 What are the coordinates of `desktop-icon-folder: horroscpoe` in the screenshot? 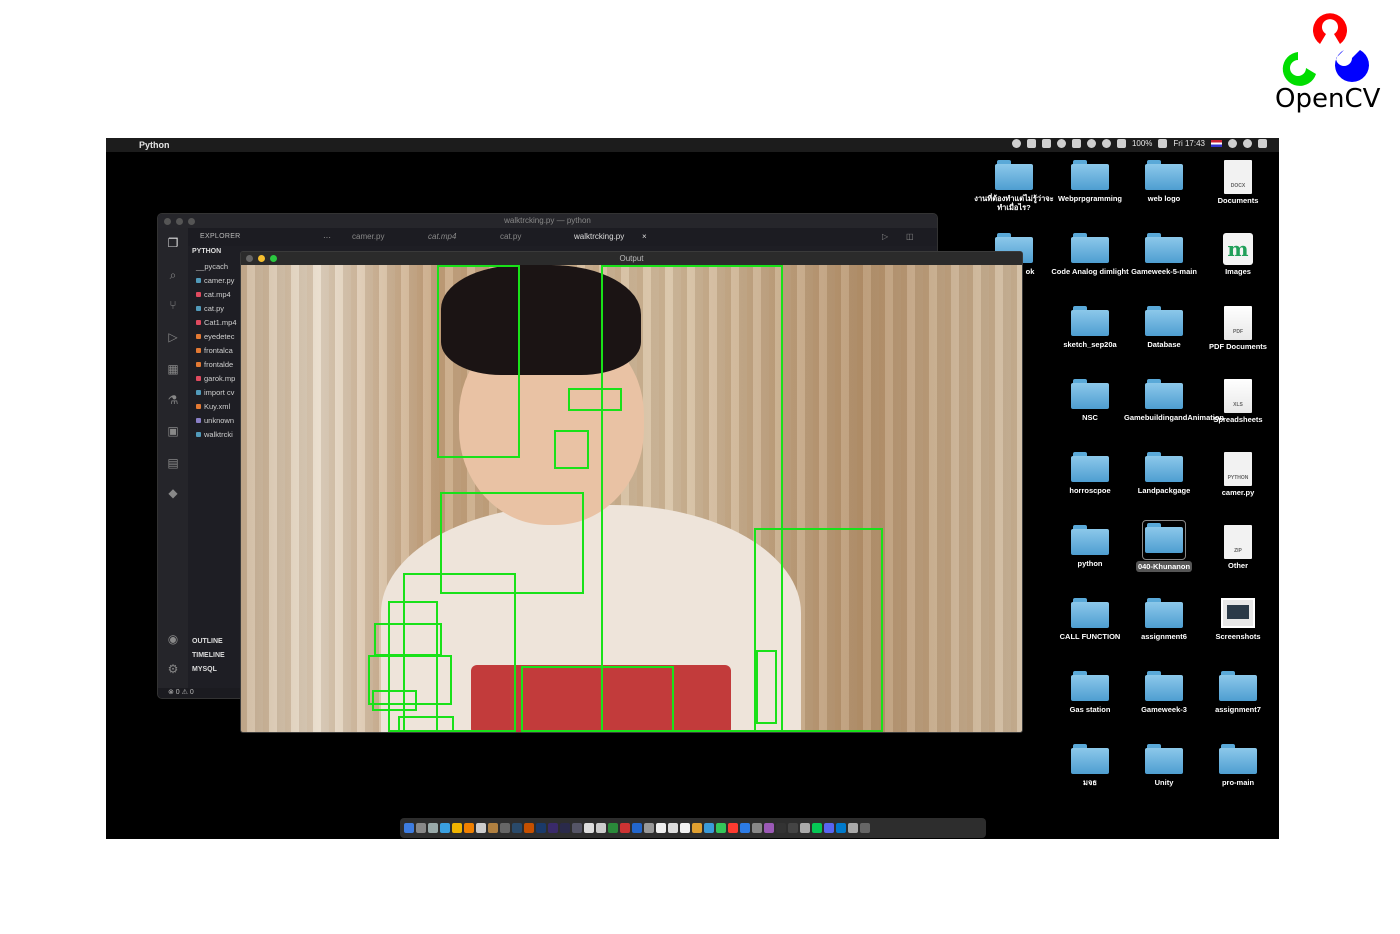 It's located at (1090, 473).